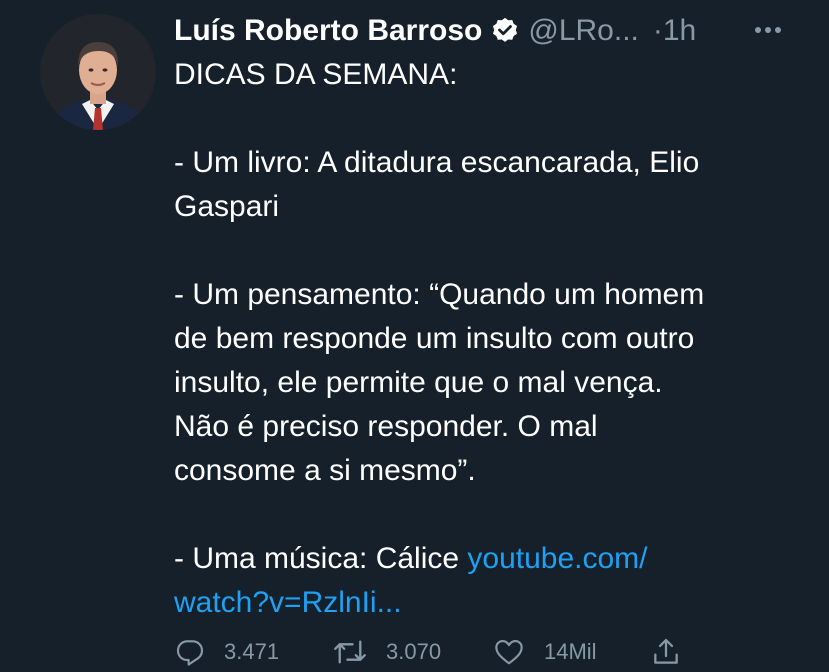 This screenshot has width=829, height=672. Describe the element at coordinates (439, 294) in the screenshot. I see `tweet-line: - Um pensamento: “Quando um homem` at that location.